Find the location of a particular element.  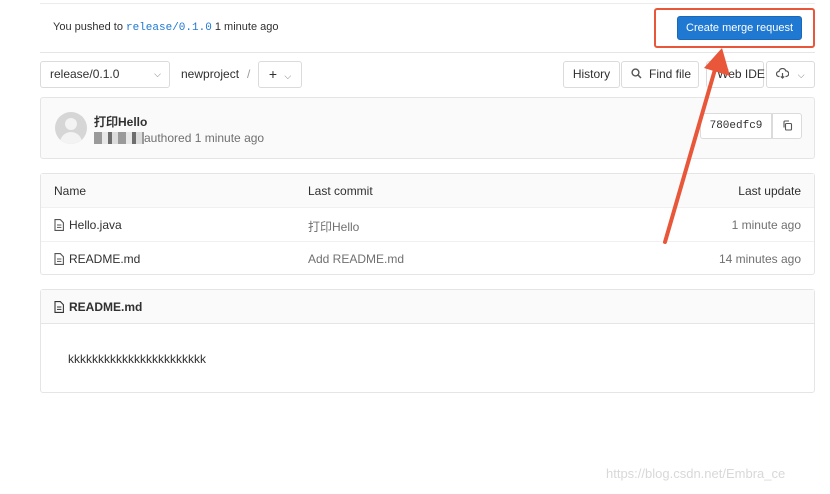

push-text-before: You pushed to is located at coordinates (89, 27).